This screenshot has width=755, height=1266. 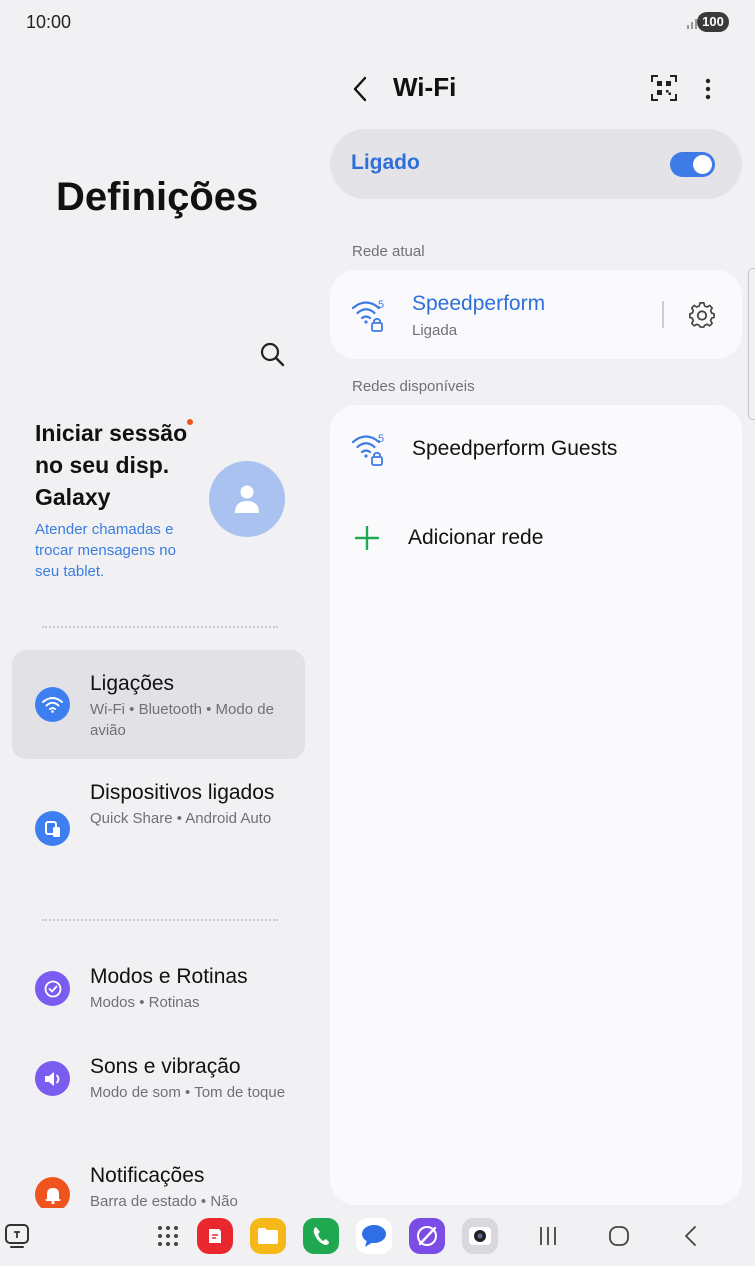 What do you see at coordinates (548, 1236) in the screenshot?
I see `recent-apps-button` at bounding box center [548, 1236].